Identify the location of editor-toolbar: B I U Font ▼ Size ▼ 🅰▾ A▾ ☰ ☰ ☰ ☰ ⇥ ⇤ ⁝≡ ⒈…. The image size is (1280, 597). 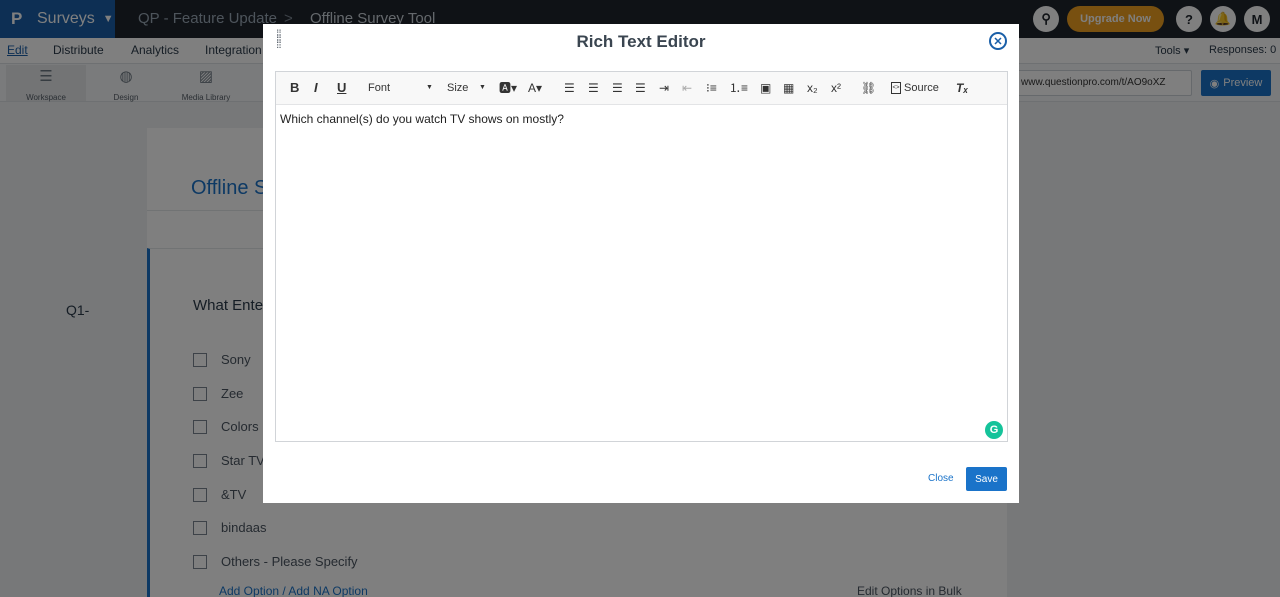
(641, 88).